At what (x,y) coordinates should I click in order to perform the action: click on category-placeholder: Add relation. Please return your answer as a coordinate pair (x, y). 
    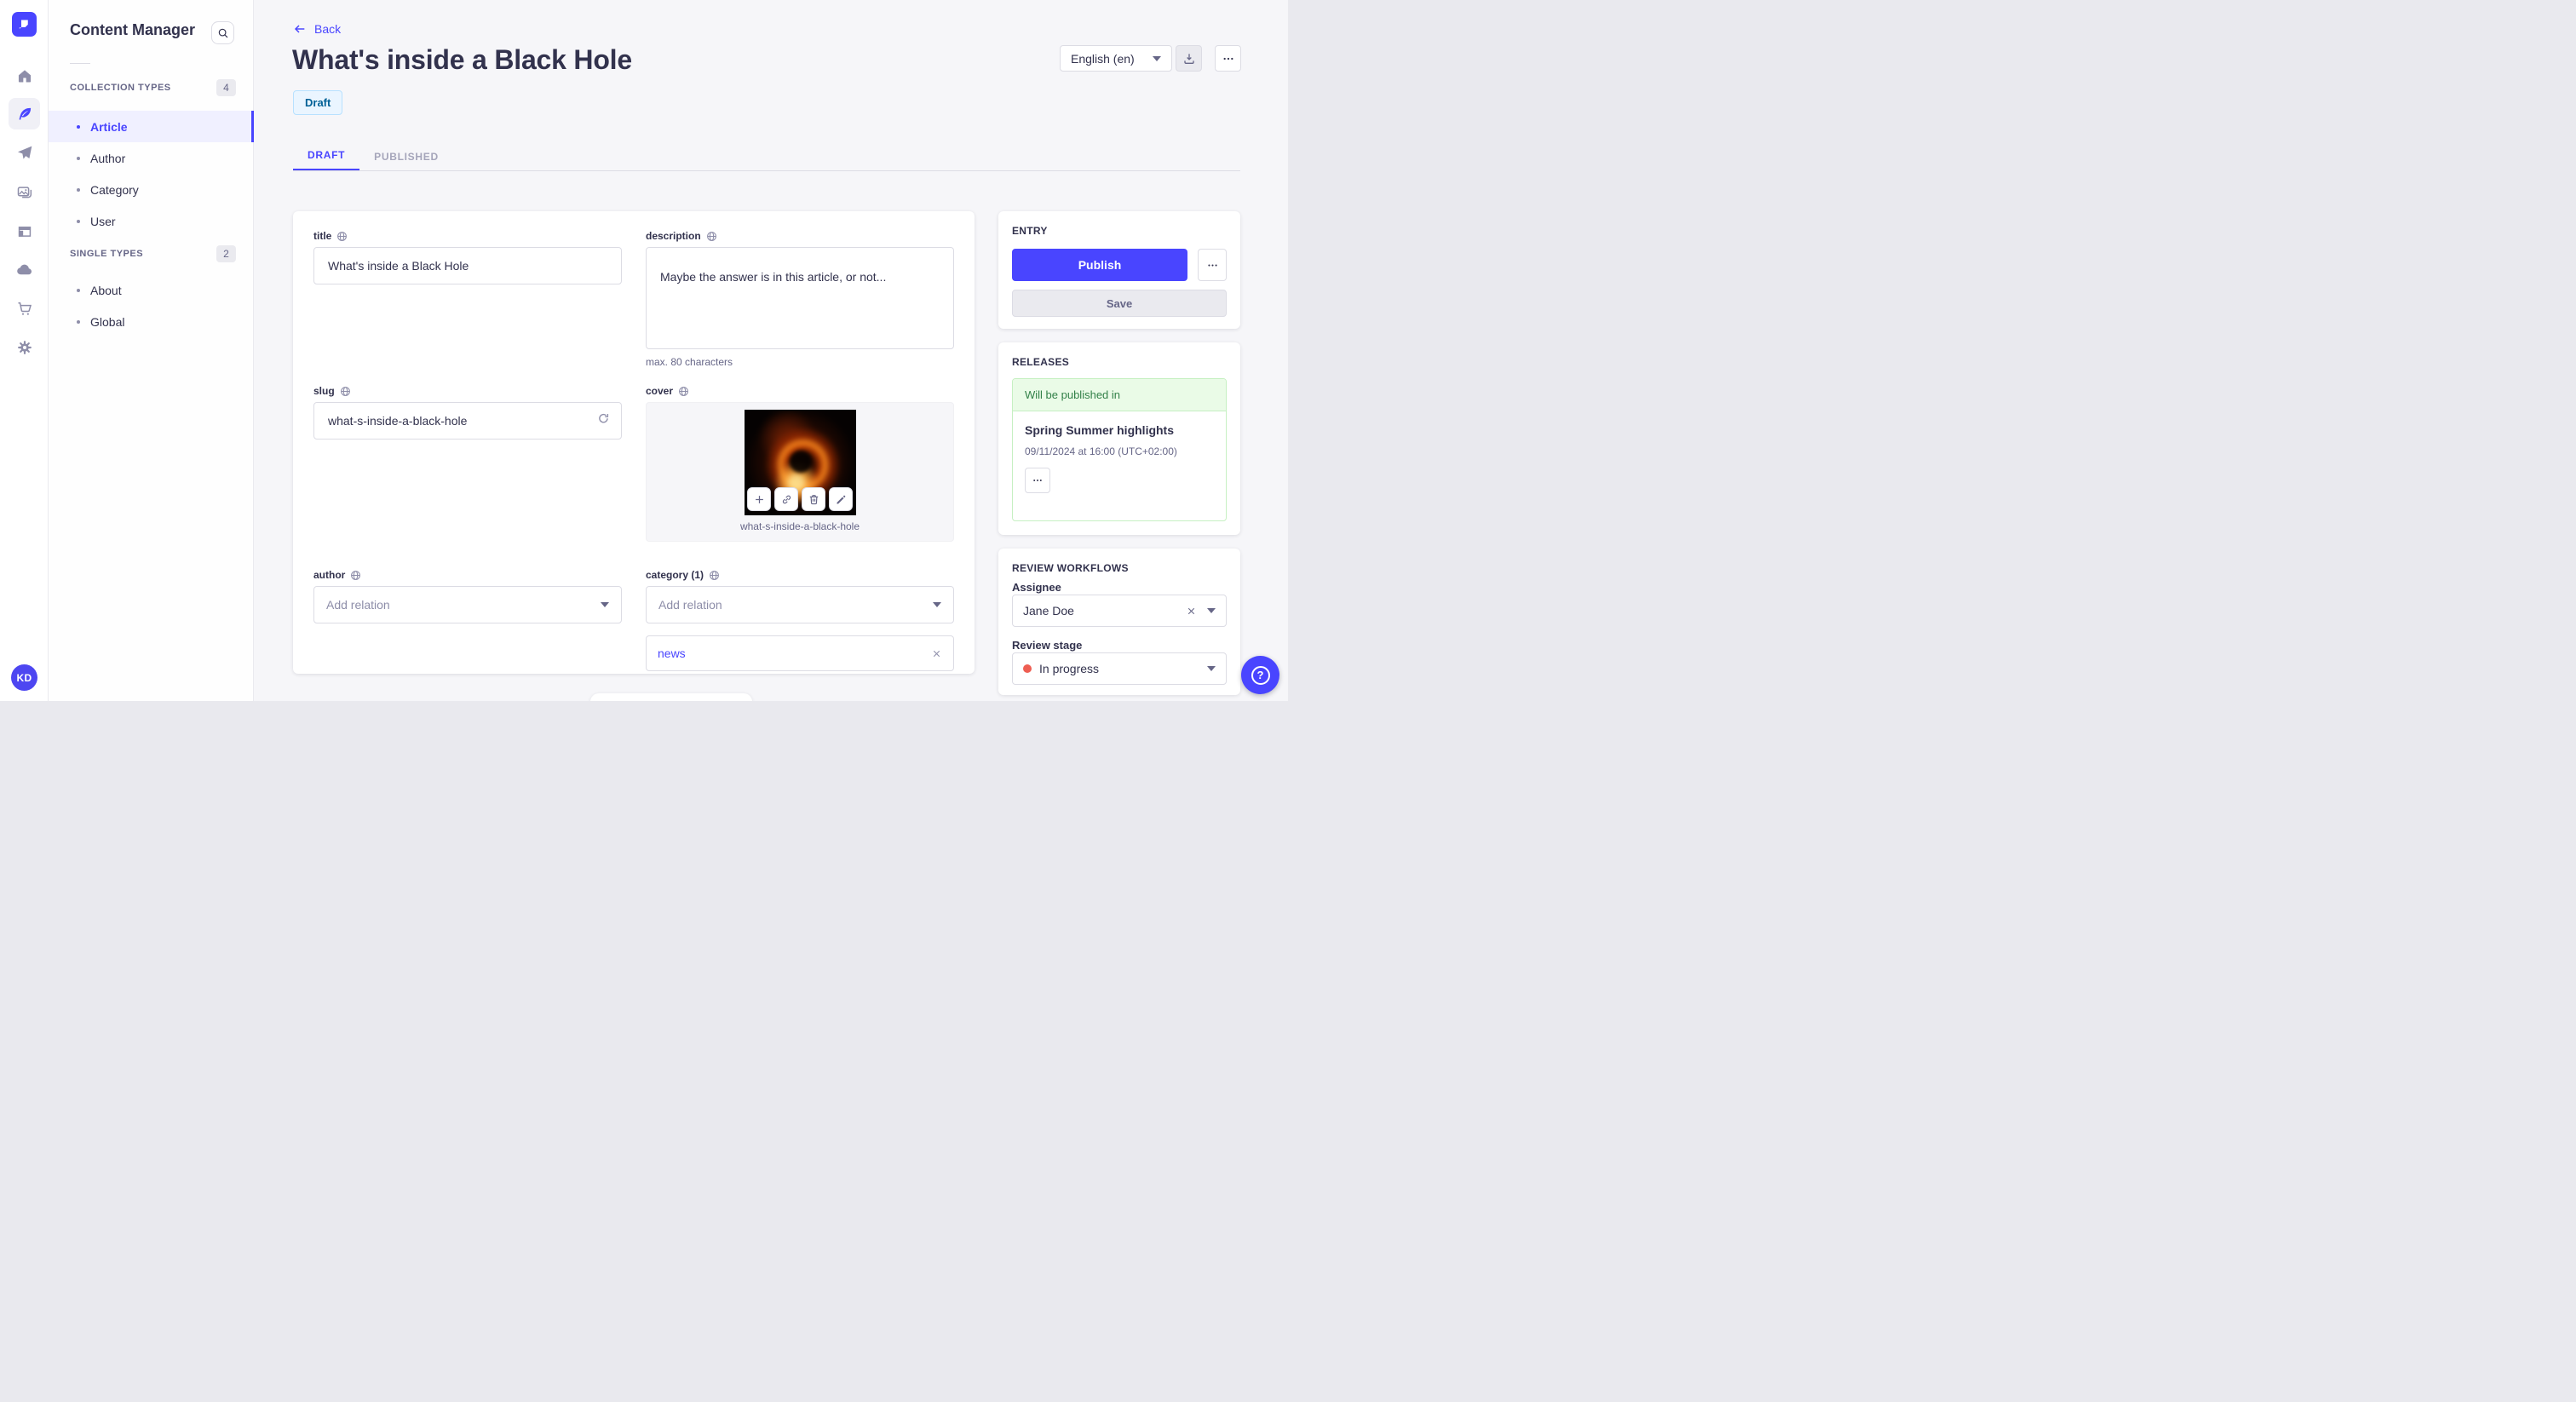
    Looking at the image, I should click on (690, 605).